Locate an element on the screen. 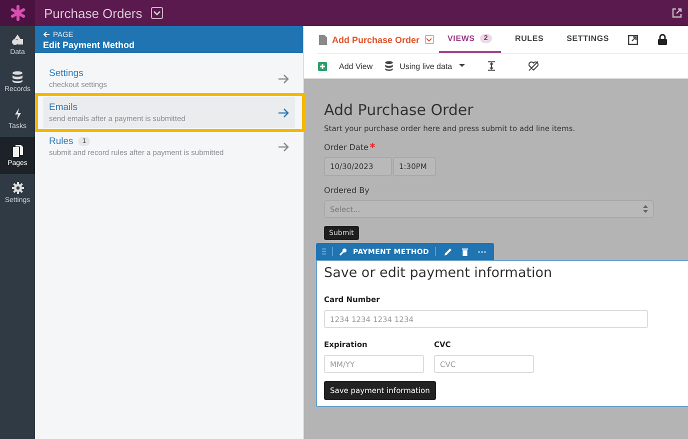 This screenshot has height=439, width=688. drag-handle-icon is located at coordinates (324, 251).